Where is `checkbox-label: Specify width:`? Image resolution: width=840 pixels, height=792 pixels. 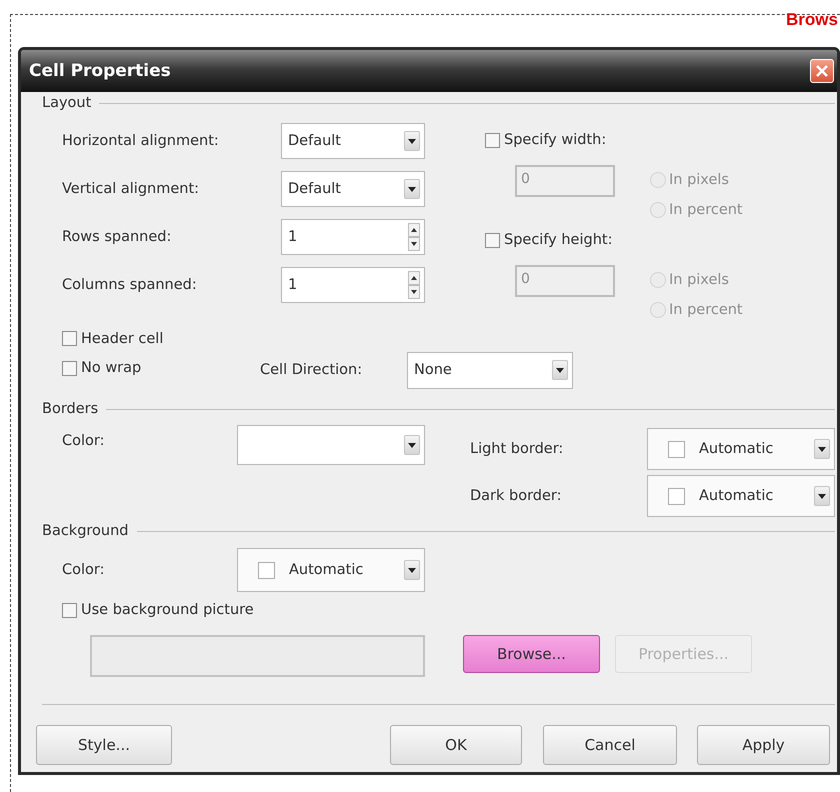
checkbox-label: Specify width: is located at coordinates (555, 140).